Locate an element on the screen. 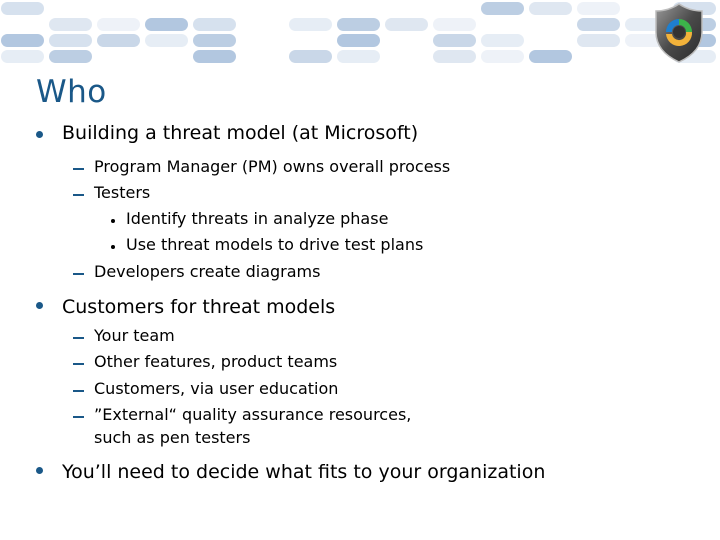  sub-bullet-text: ”External“ quality assurance resources, is located at coordinates (253, 414).